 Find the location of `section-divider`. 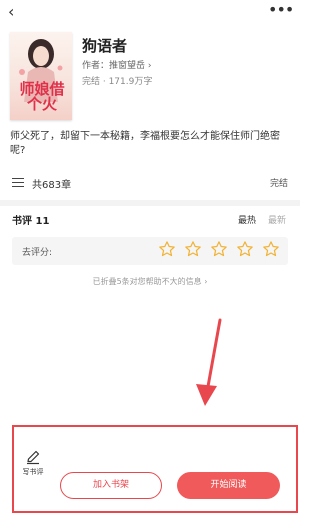

section-divider is located at coordinates (150, 203).